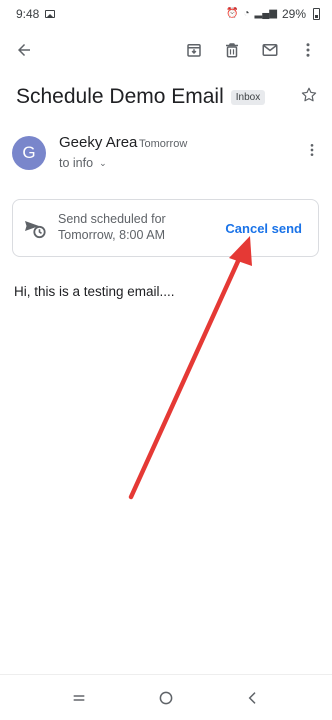 This screenshot has height=720, width=332. Describe the element at coordinates (112, 219) in the screenshot. I see `scheduled-line-1: Send scheduled for` at that location.